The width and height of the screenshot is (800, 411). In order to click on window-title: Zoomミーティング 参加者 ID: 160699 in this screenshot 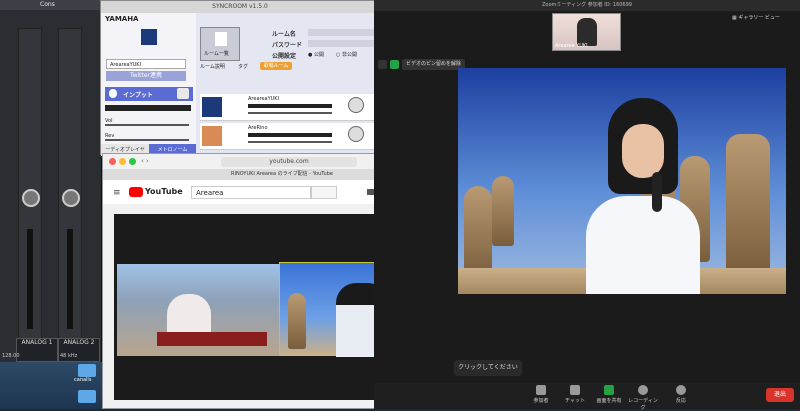, I will do `click(587, 5)`.